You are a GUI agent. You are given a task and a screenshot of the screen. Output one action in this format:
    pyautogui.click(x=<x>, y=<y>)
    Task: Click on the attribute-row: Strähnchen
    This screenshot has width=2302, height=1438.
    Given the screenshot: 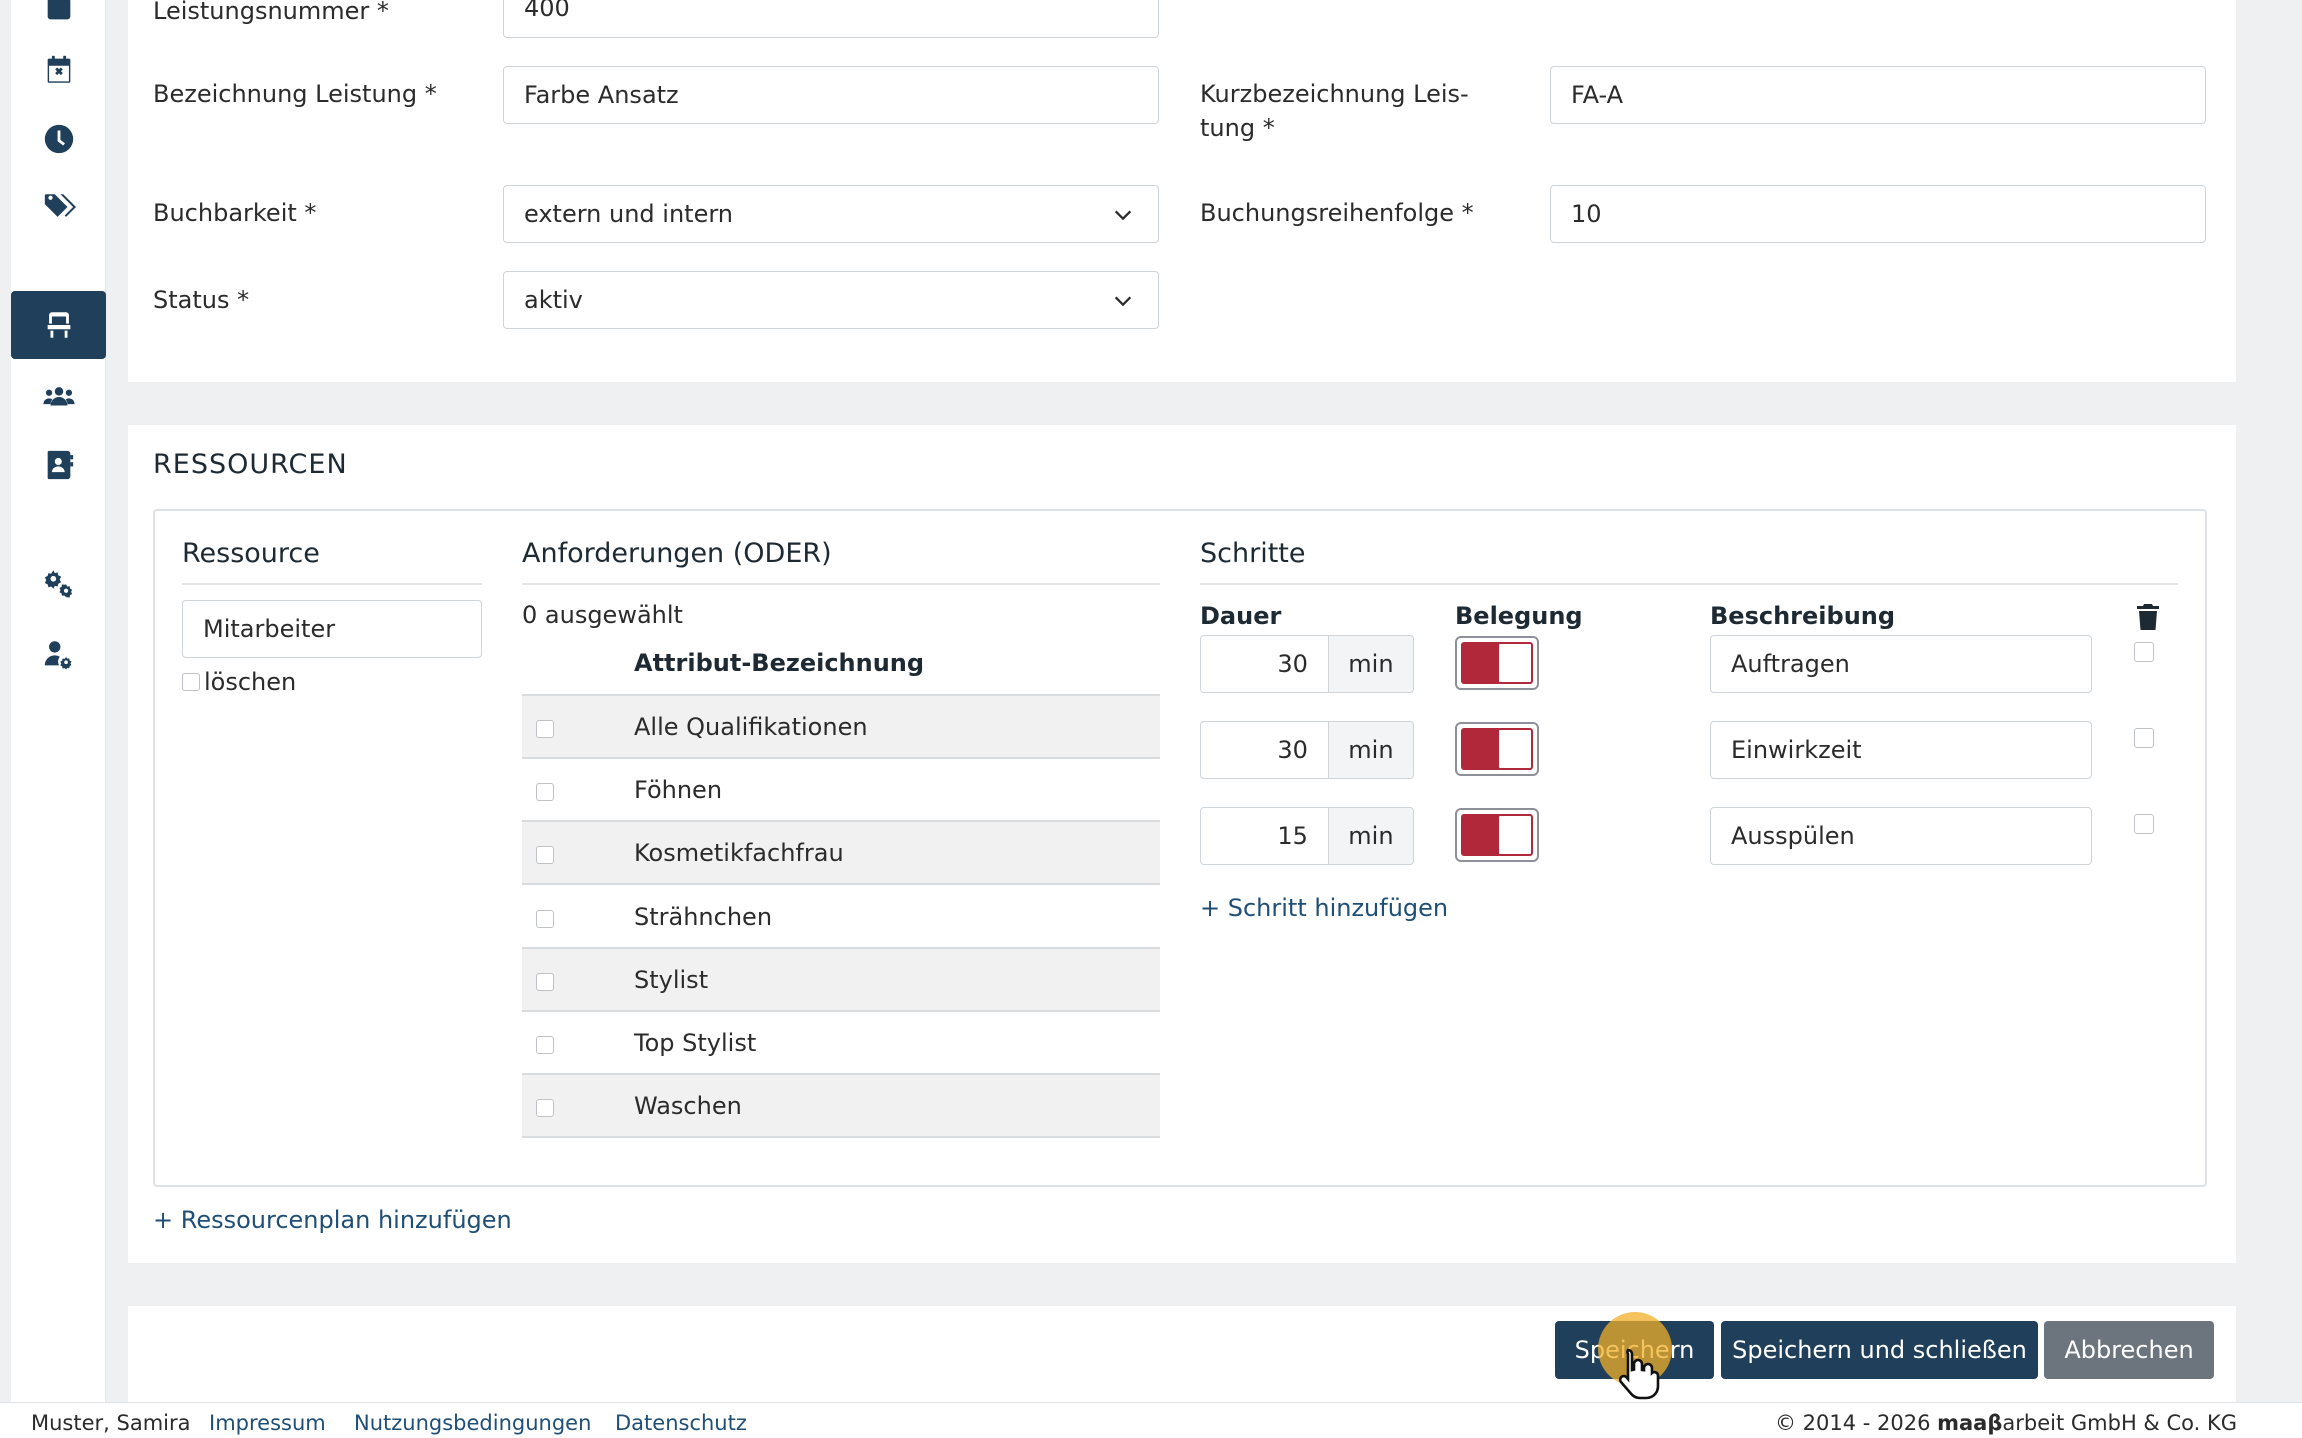 What is the action you would take?
    pyautogui.click(x=841, y=917)
    